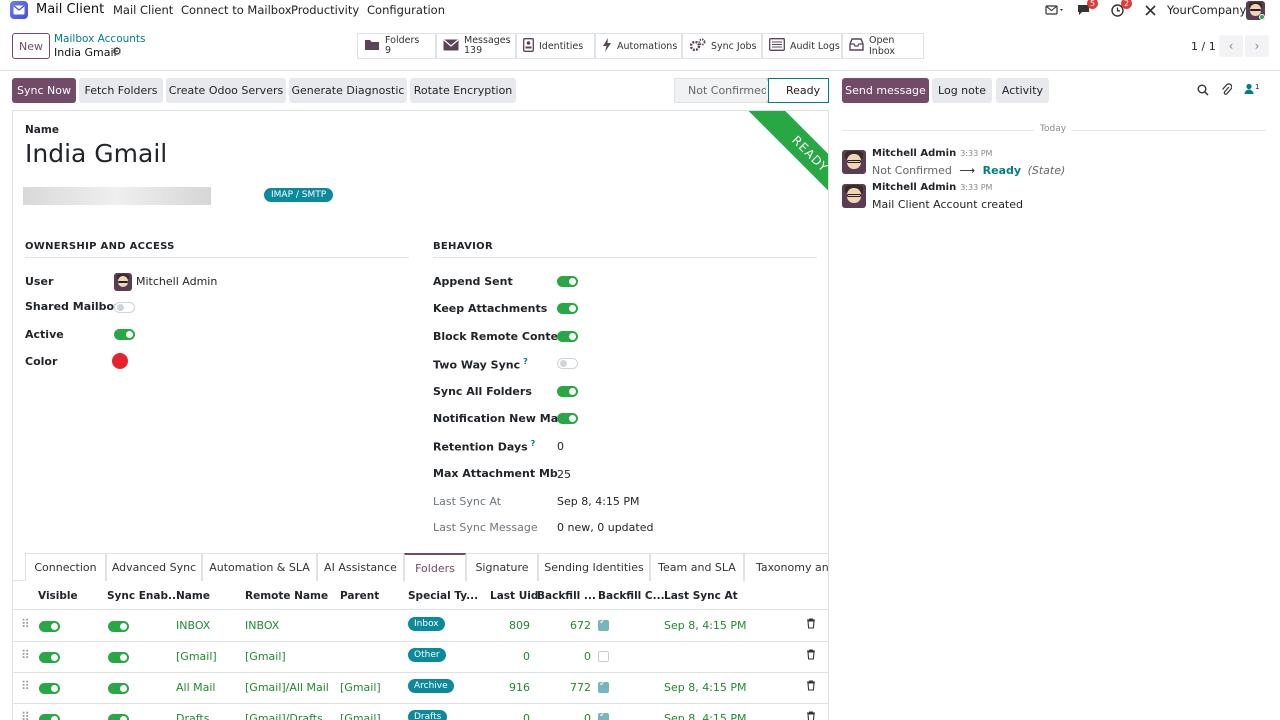 The image size is (1280, 720). What do you see at coordinates (567, 336) in the screenshot?
I see `block-remote-content-toggle` at bounding box center [567, 336].